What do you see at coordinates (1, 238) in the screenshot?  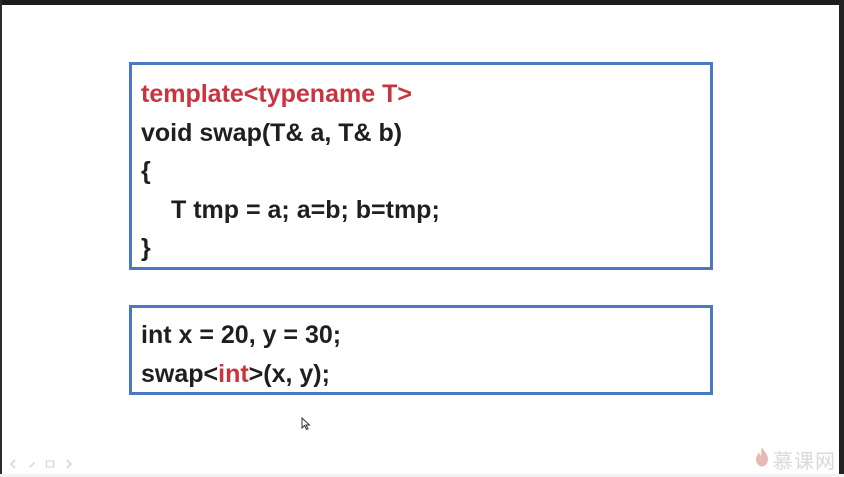 I see `window-left-frame` at bounding box center [1, 238].